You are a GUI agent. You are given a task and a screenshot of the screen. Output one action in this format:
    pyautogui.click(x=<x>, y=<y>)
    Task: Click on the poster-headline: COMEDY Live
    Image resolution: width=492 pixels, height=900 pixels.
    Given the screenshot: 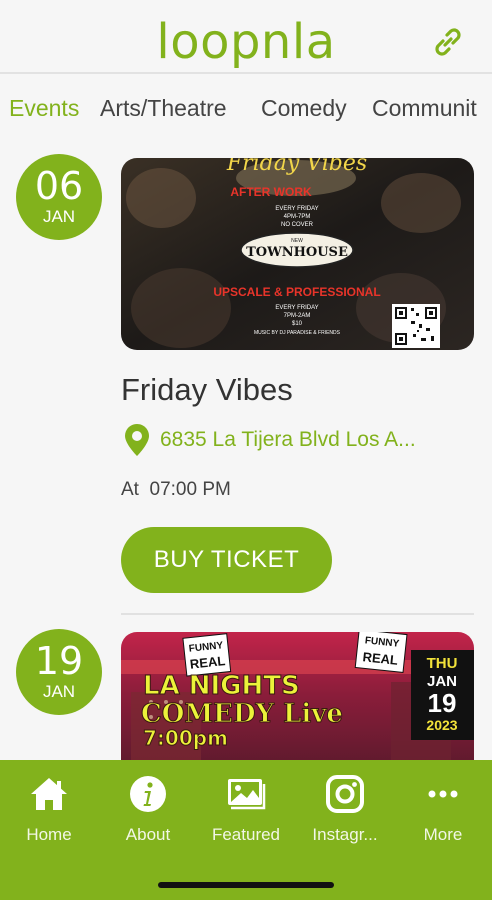 What is the action you would take?
    pyautogui.click(x=242, y=714)
    